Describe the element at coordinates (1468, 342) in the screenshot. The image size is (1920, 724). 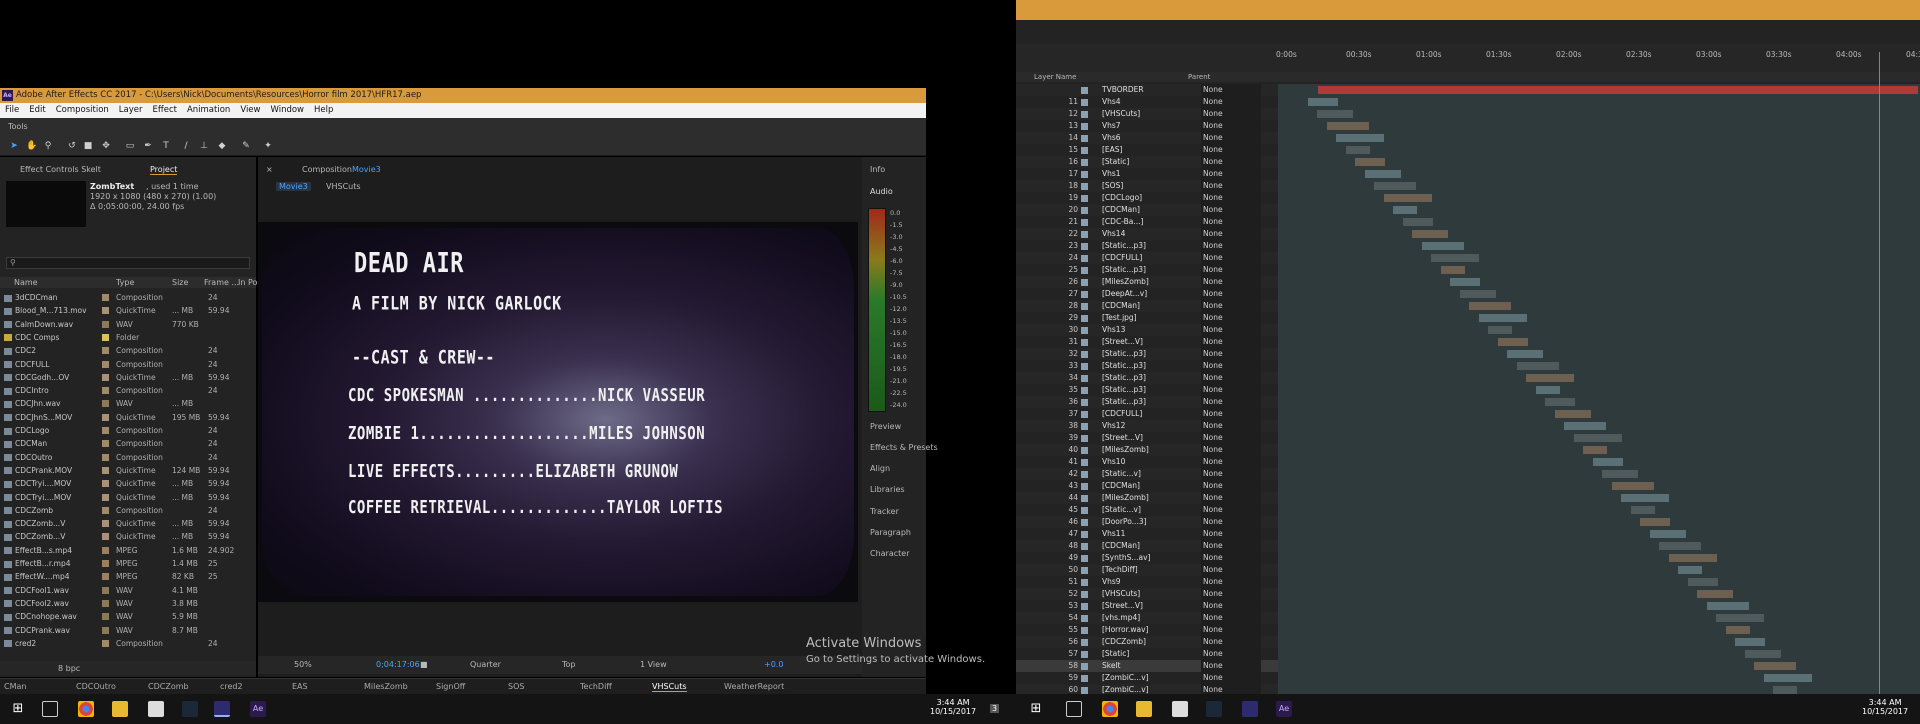
I see `layer-row: 31 [Street...V] None` at that location.